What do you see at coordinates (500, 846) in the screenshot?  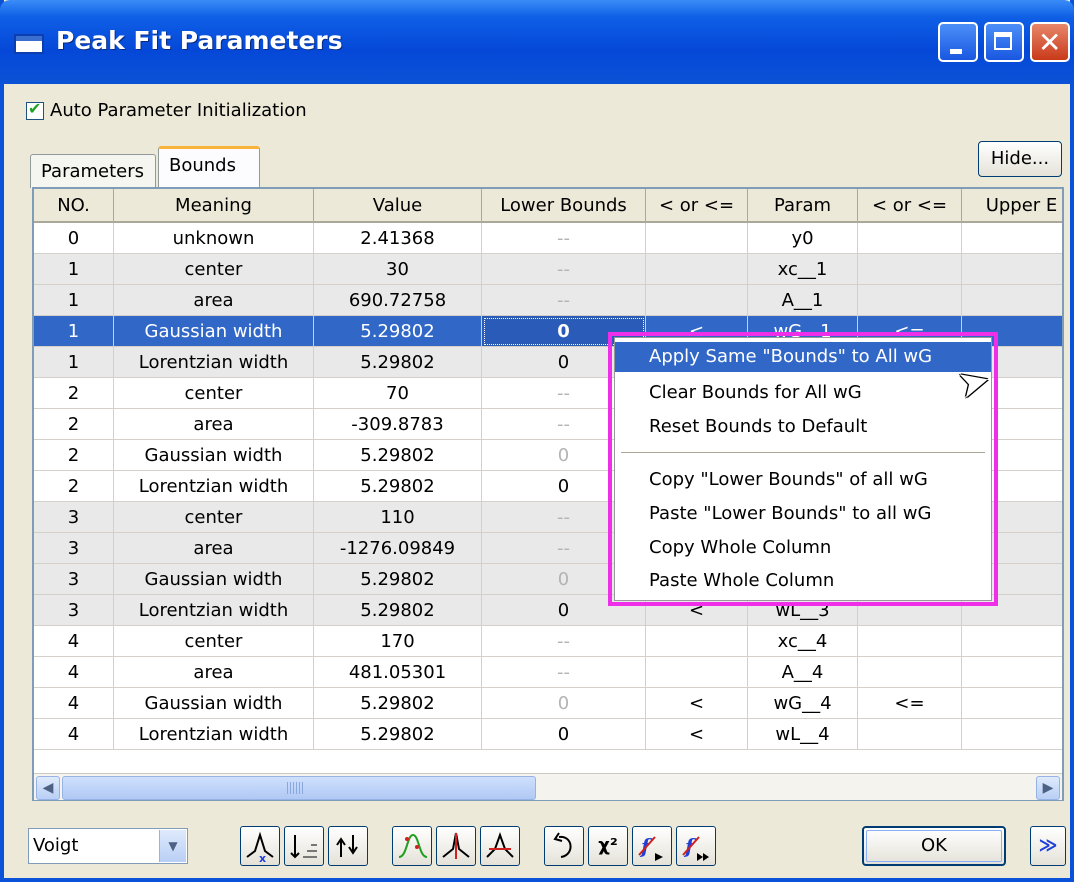 I see `peak-width-button` at bounding box center [500, 846].